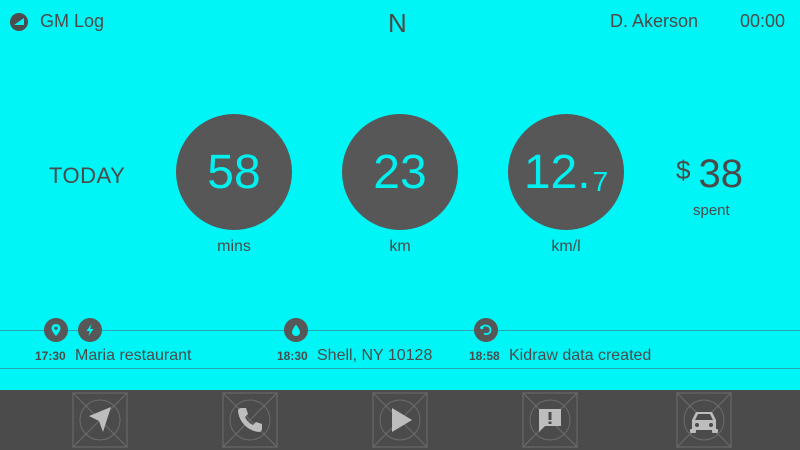 Image resolution: width=800 pixels, height=450 pixels. Describe the element at coordinates (763, 21) in the screenshot. I see `clock: 00:00` at that location.